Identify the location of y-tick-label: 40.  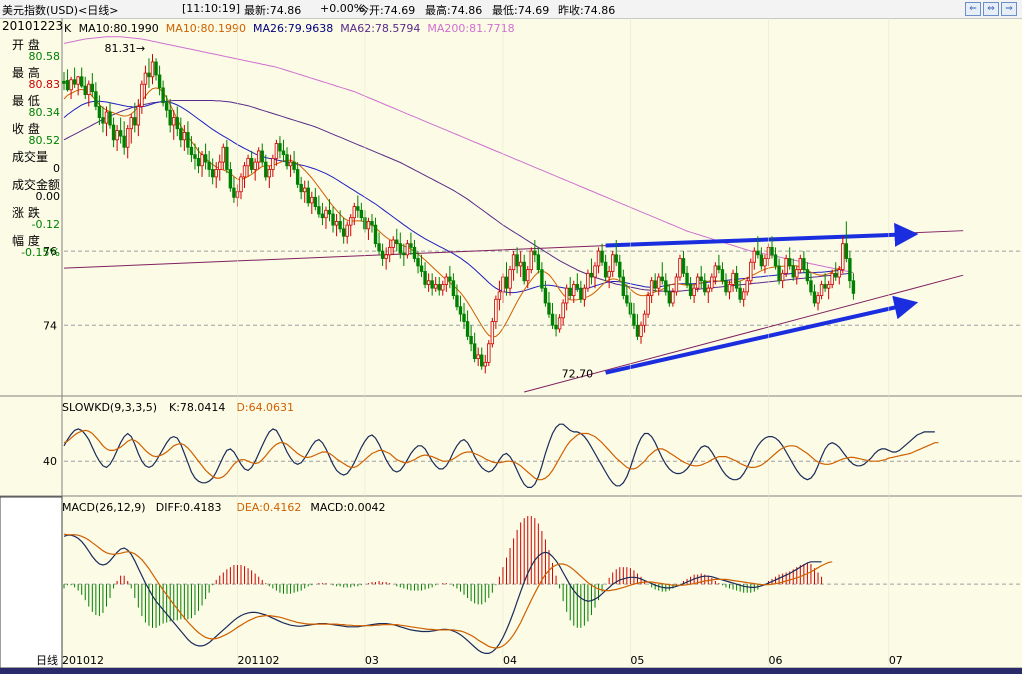
(50, 461).